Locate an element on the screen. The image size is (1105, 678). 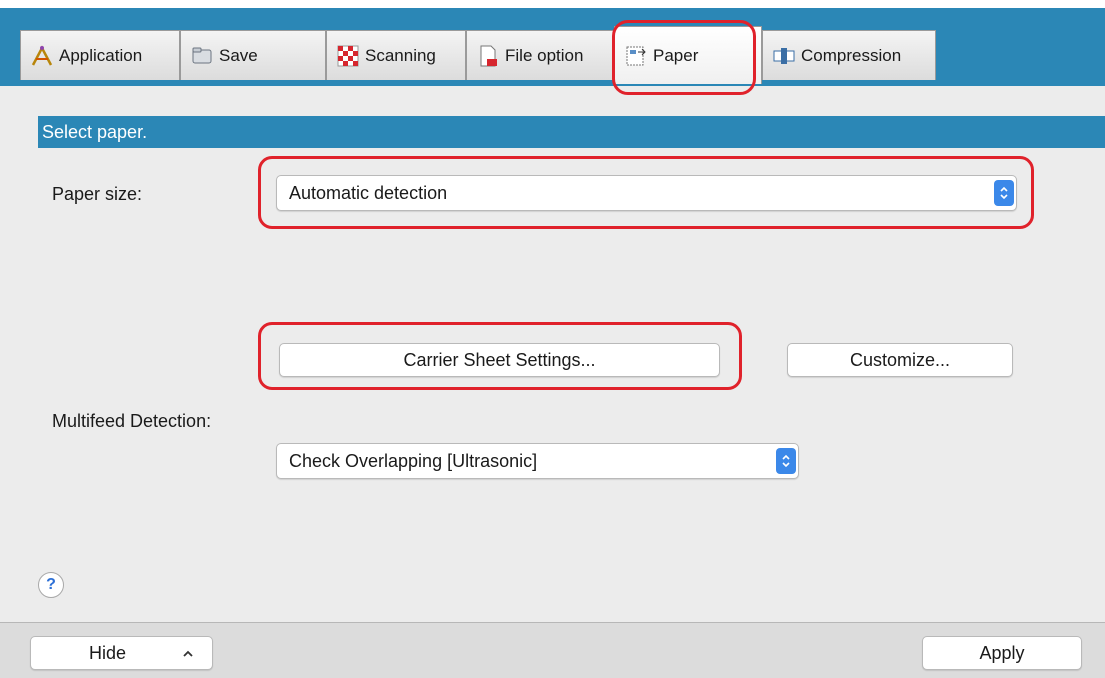
multifeed-stepper-icon is located at coordinates (786, 461).